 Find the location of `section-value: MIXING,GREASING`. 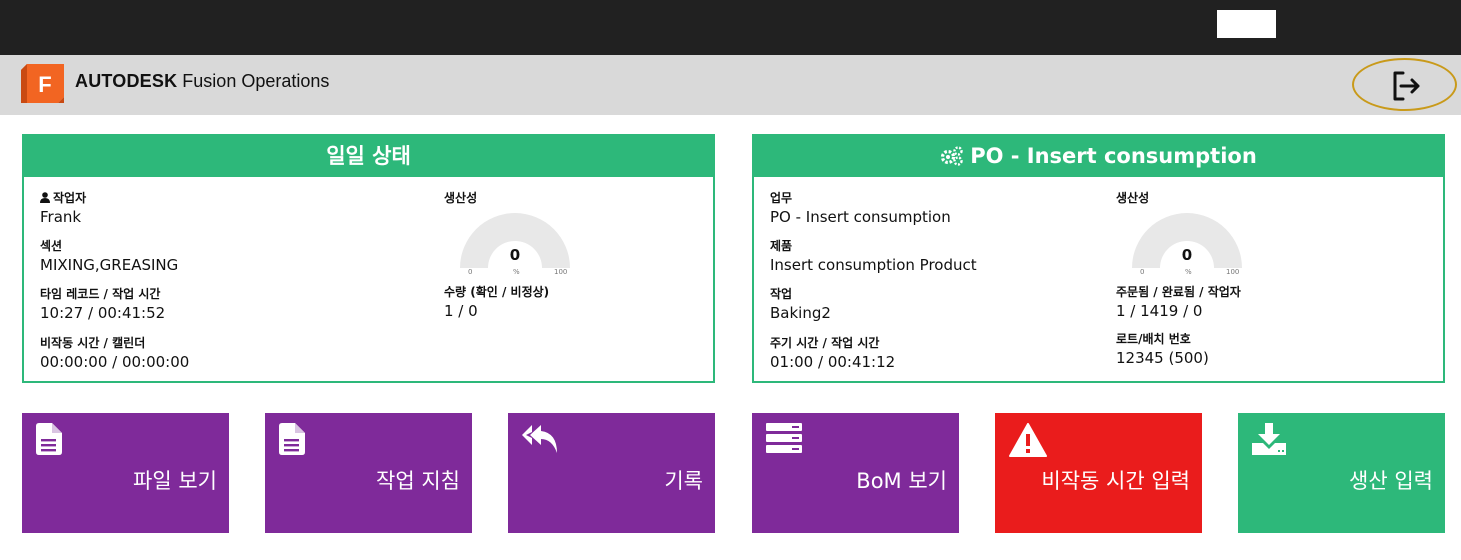

section-value: MIXING,GREASING is located at coordinates (109, 265).